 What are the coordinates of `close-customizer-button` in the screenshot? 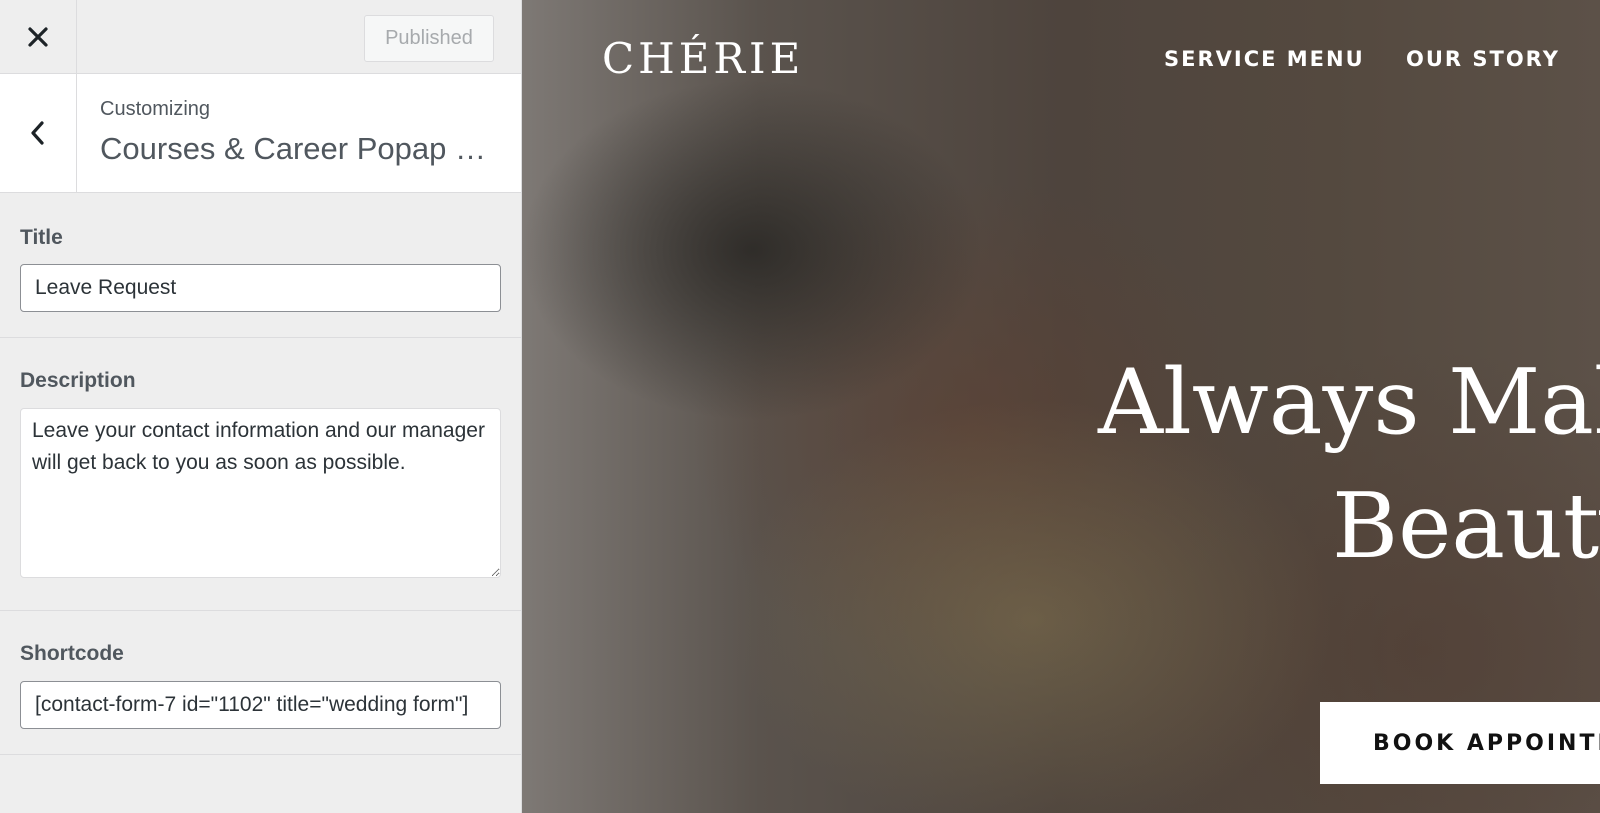 It's located at (38, 36).